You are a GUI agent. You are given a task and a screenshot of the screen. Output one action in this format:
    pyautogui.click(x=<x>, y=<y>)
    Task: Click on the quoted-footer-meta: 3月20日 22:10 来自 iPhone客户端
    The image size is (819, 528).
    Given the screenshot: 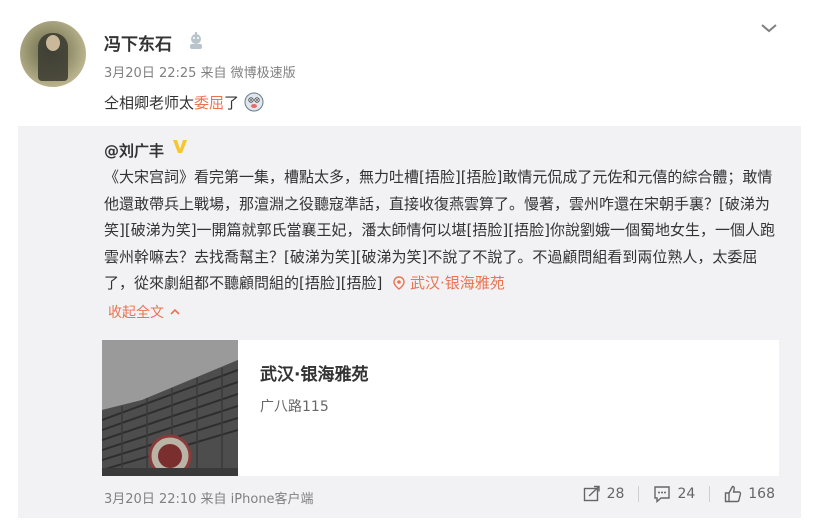 What is the action you would take?
    pyautogui.click(x=209, y=499)
    